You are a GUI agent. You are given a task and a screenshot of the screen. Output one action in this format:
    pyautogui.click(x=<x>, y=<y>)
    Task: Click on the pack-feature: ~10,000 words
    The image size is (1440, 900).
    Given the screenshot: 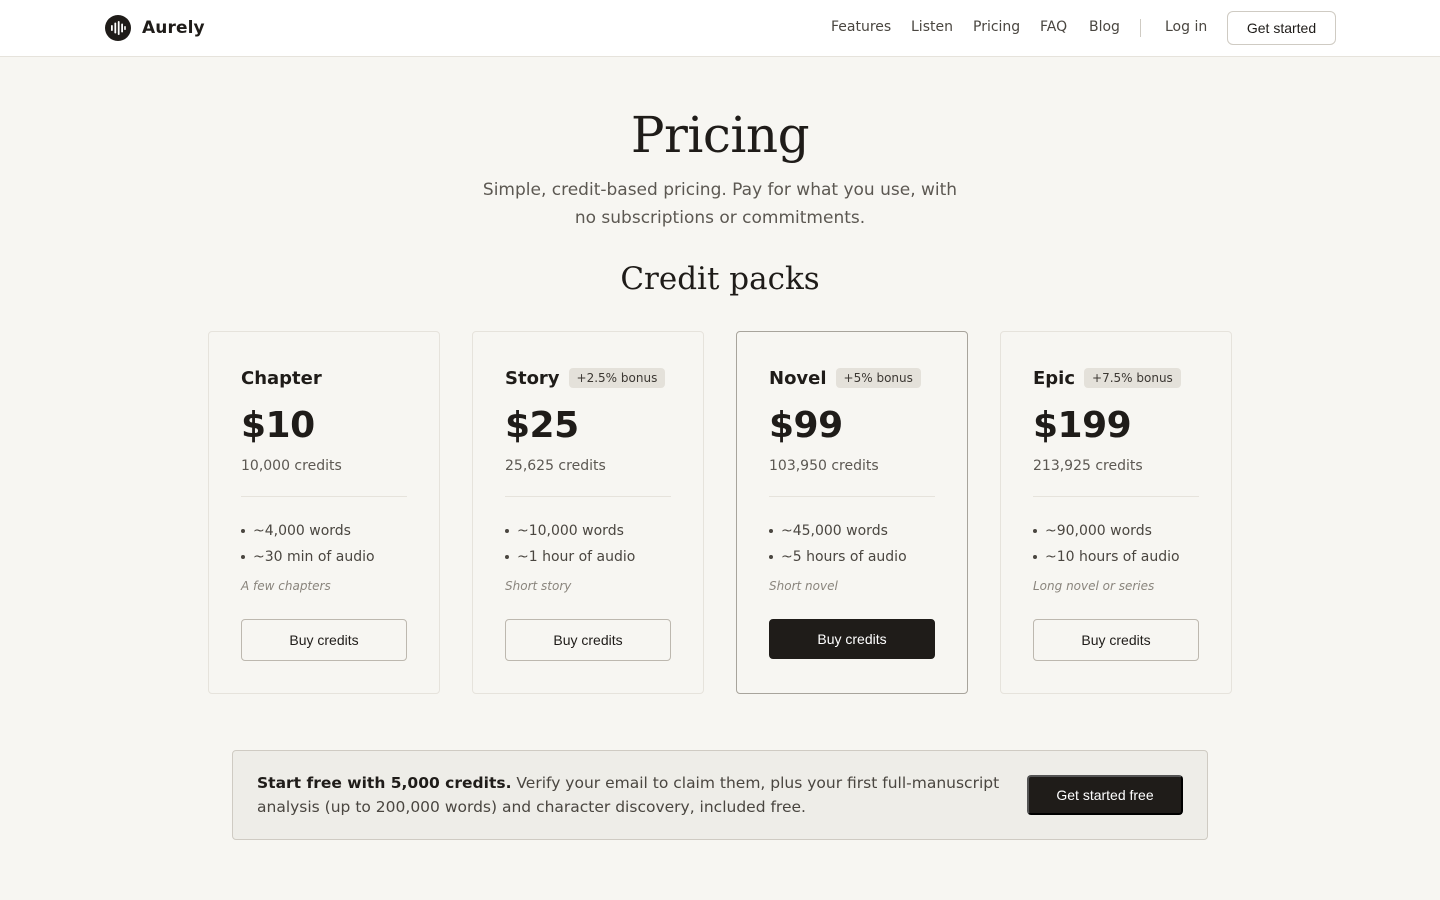 What is the action you would take?
    pyautogui.click(x=570, y=531)
    